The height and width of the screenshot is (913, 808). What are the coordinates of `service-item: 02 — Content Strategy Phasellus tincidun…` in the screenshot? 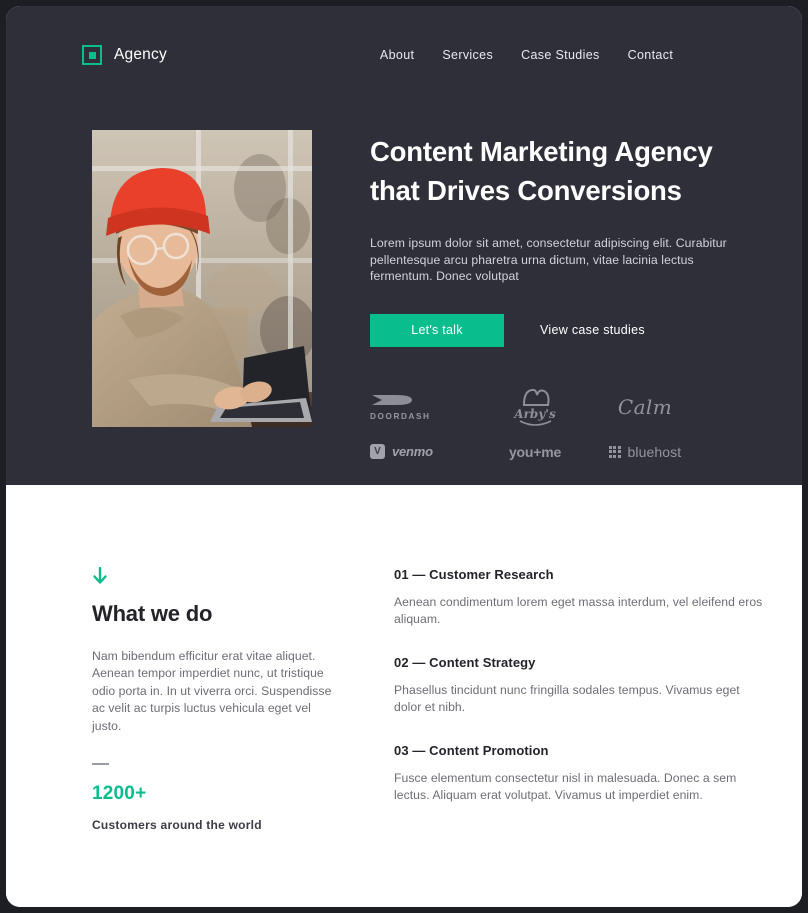 It's located at (580, 686).